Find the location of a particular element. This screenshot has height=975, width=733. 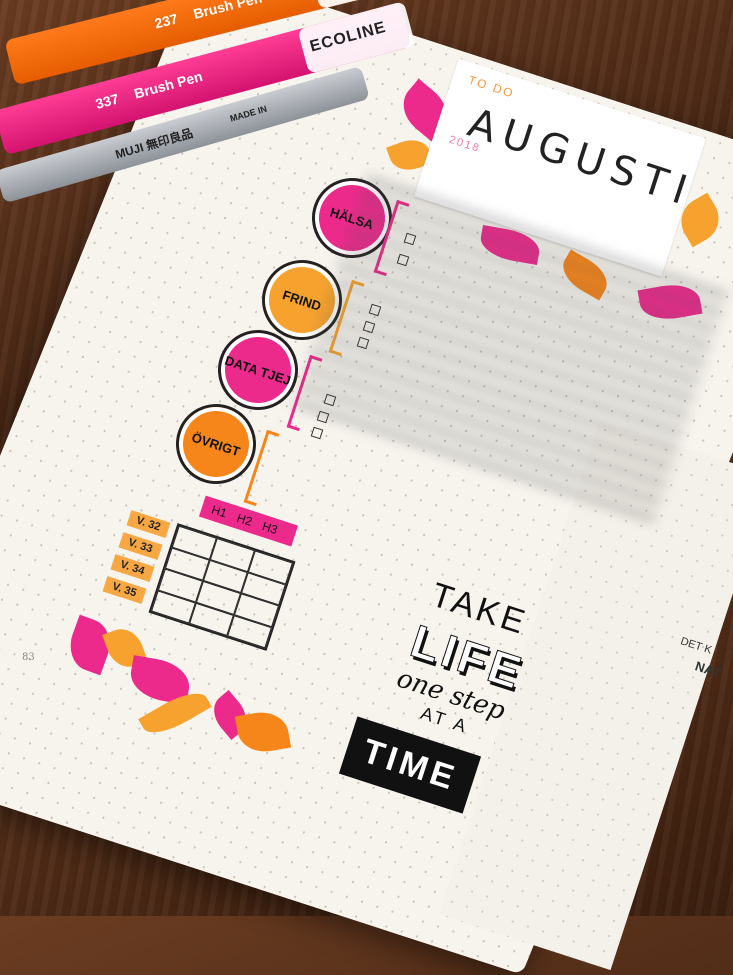

orange-pen-number: 237 is located at coordinates (166, 21).